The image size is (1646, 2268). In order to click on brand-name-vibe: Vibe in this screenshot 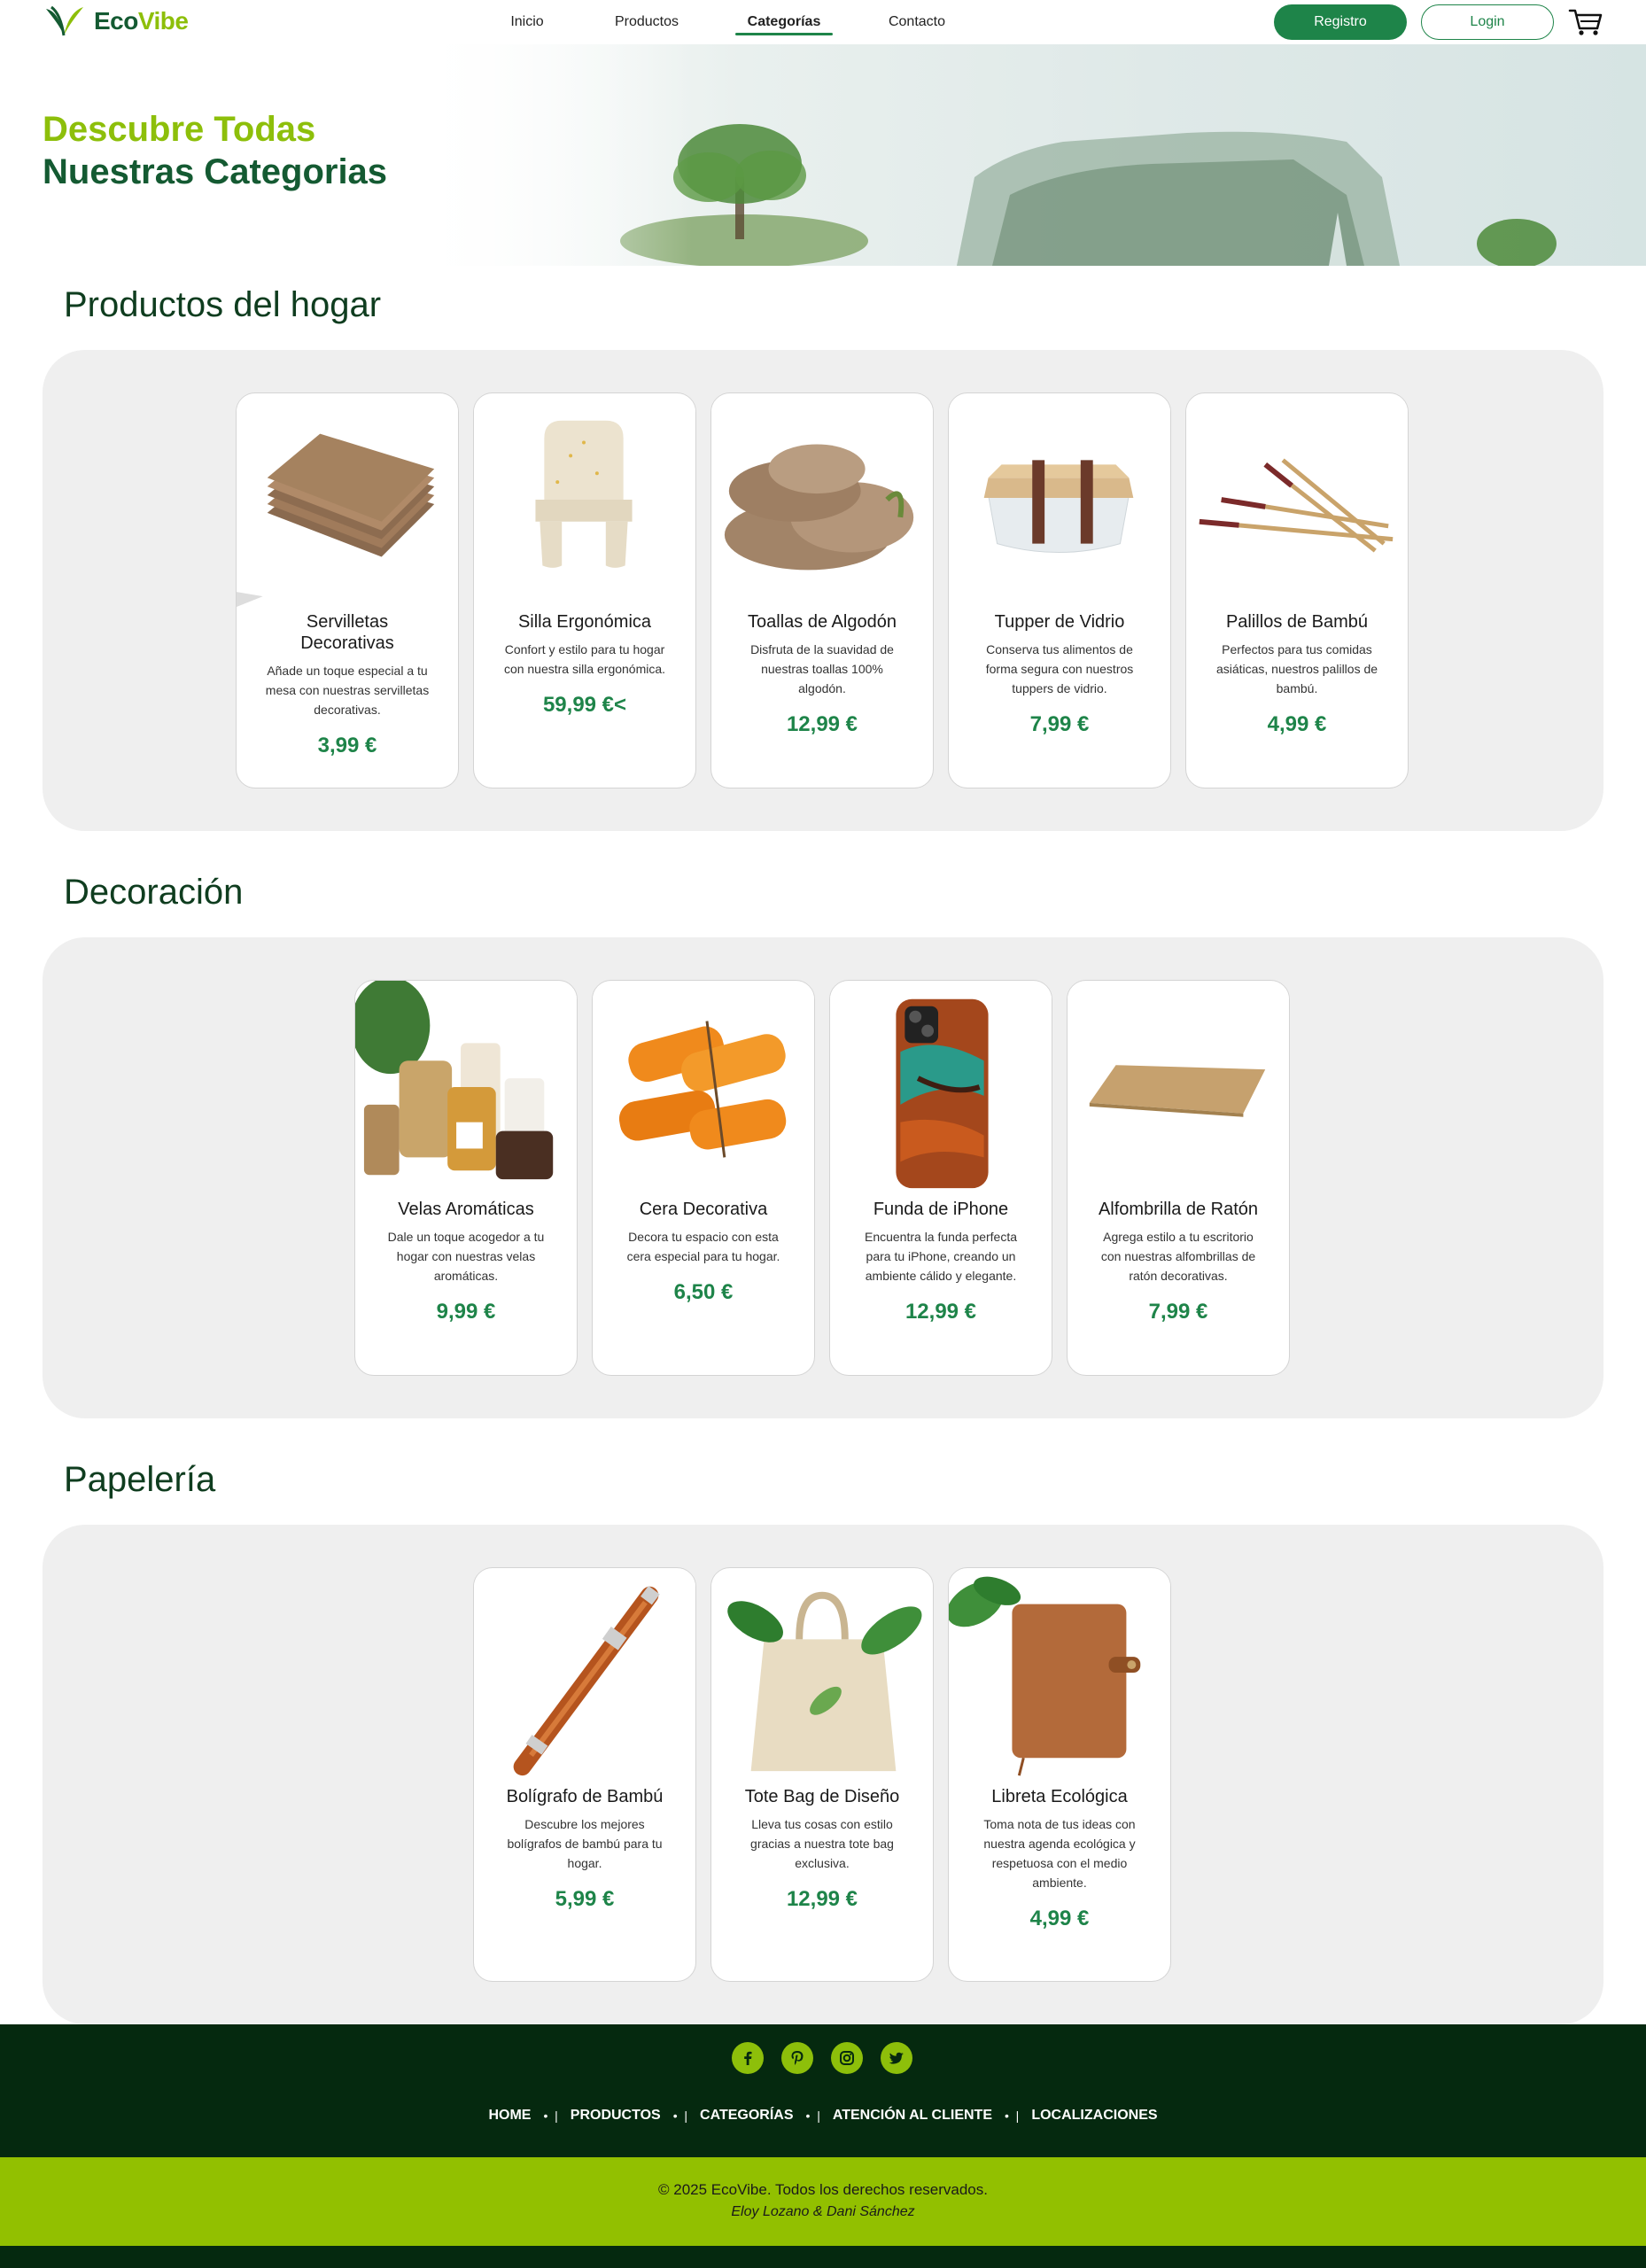, I will do `click(163, 21)`.